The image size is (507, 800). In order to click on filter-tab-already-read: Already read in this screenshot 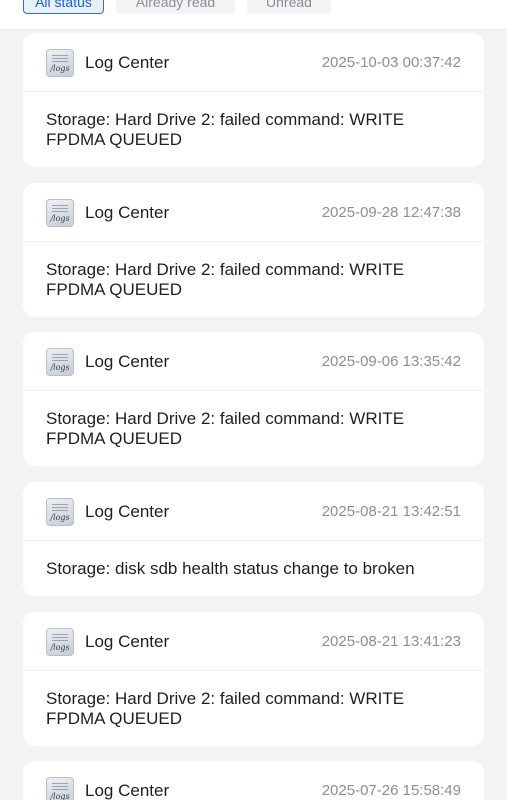, I will do `click(175, 7)`.